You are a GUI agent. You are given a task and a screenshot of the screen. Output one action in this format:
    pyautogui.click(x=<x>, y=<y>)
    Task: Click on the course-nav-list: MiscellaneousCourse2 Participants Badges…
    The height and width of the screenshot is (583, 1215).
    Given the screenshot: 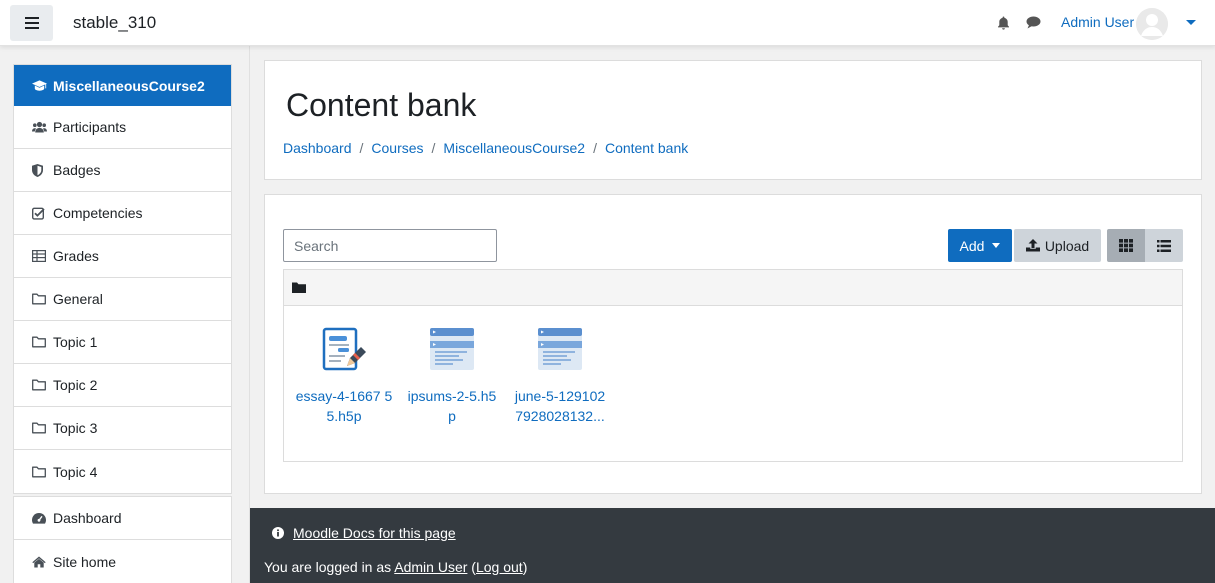 What is the action you would take?
    pyautogui.click(x=122, y=279)
    